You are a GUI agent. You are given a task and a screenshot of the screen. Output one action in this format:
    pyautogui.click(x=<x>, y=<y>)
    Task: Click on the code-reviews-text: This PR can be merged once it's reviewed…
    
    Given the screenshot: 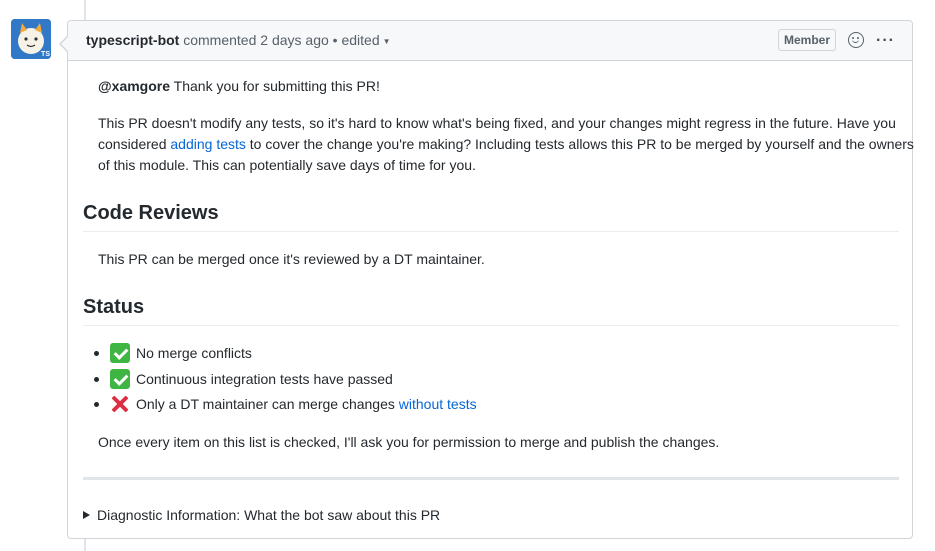 What is the action you would take?
    pyautogui.click(x=291, y=259)
    